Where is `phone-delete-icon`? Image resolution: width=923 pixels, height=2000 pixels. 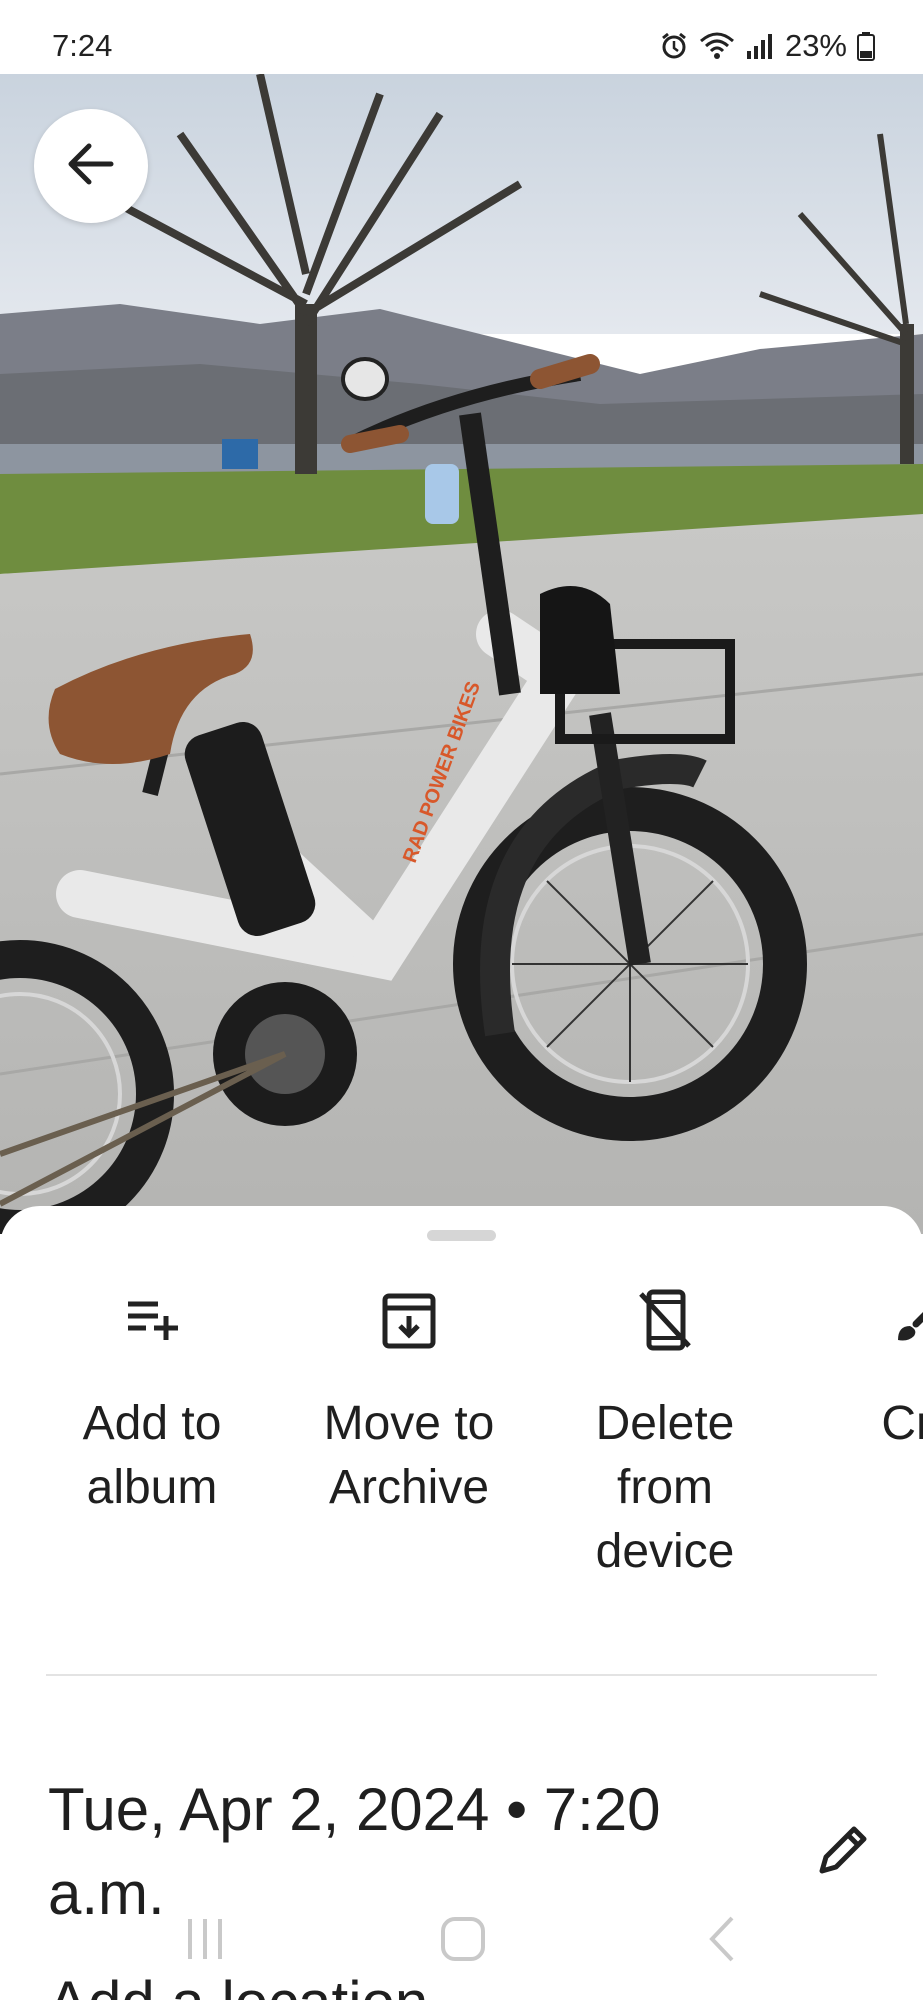
phone-delete-icon is located at coordinates (665, 1320).